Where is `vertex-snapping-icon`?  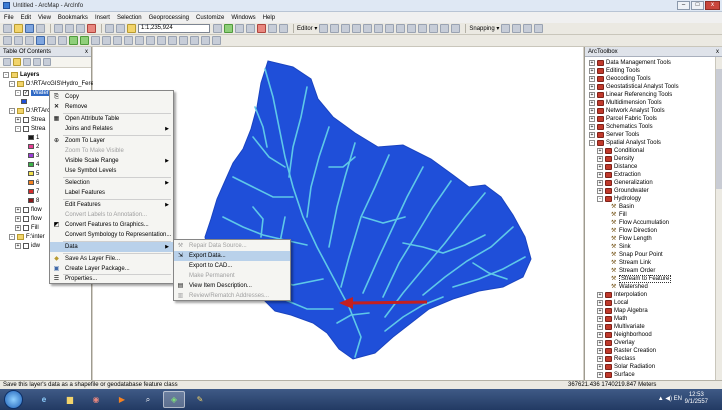 vertex-snapping-icon is located at coordinates (528, 28).